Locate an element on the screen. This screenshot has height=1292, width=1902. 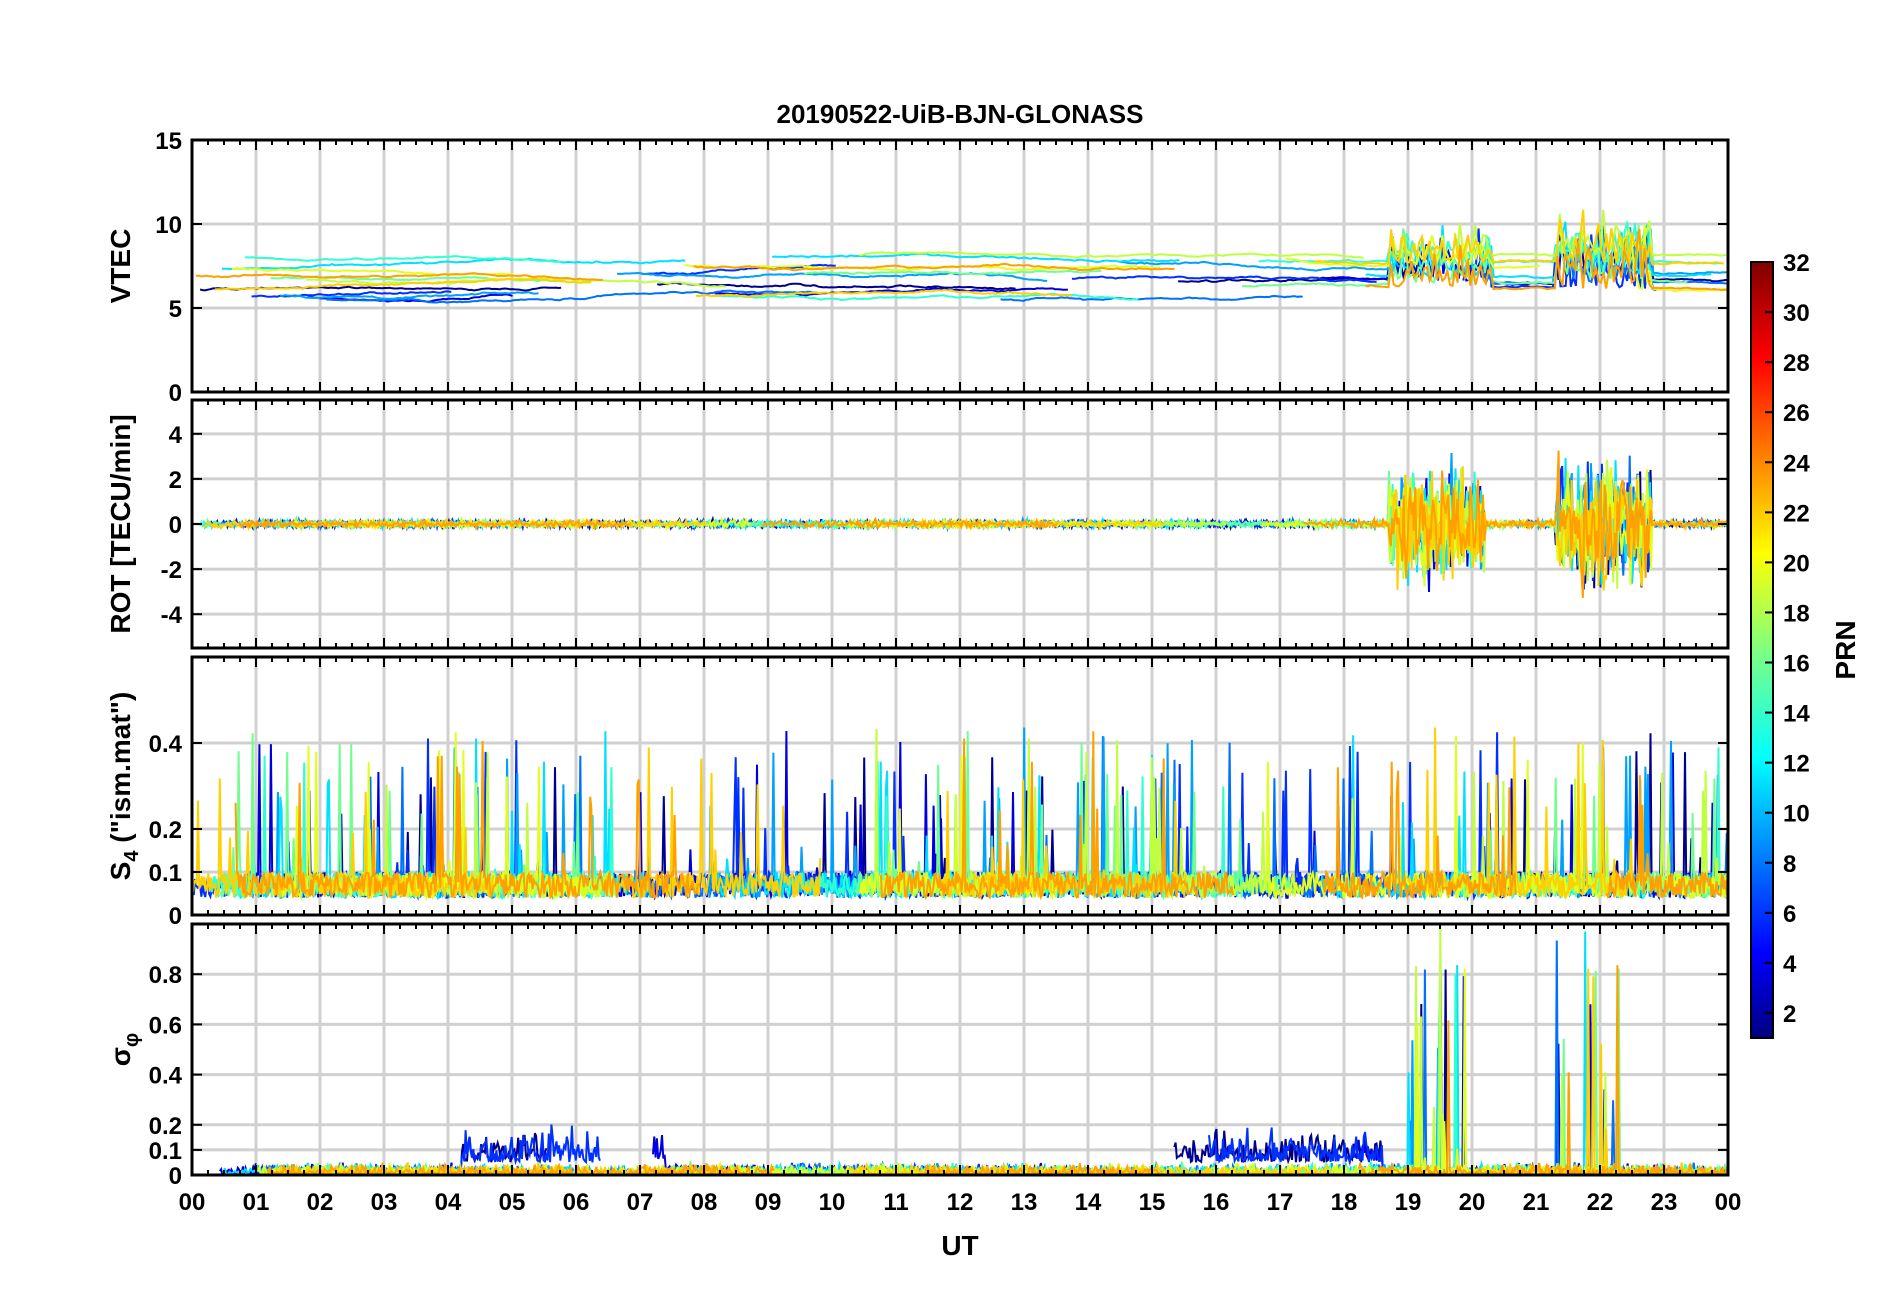
x-tick-label: 14 is located at coordinates (1088, 1202).